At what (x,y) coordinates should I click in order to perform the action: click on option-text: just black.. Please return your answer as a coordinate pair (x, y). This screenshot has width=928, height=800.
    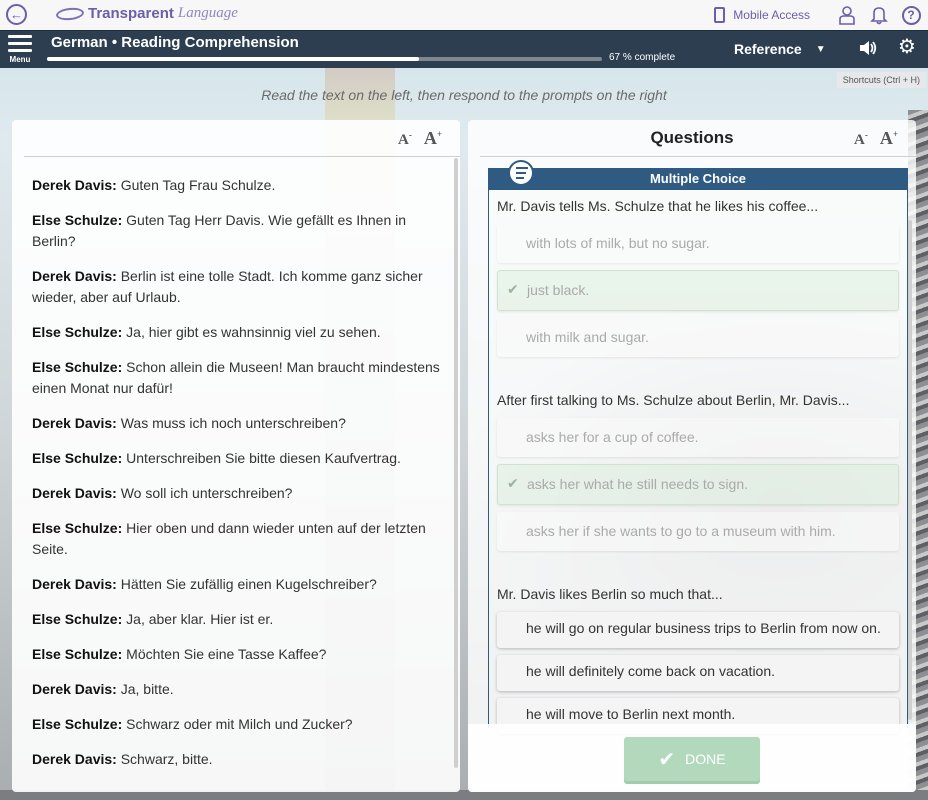
    Looking at the image, I should click on (558, 290).